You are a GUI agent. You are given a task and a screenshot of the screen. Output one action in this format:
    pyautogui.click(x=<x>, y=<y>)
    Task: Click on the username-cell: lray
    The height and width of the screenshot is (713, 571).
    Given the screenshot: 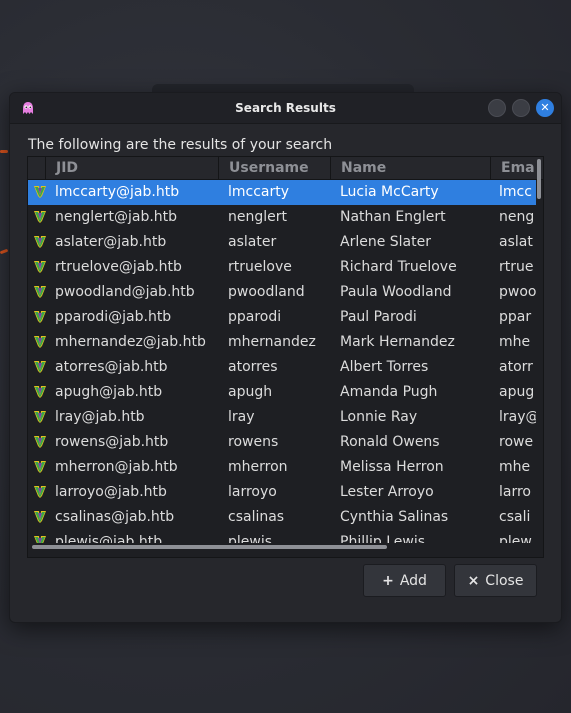 What is the action you would take?
    pyautogui.click(x=241, y=417)
    